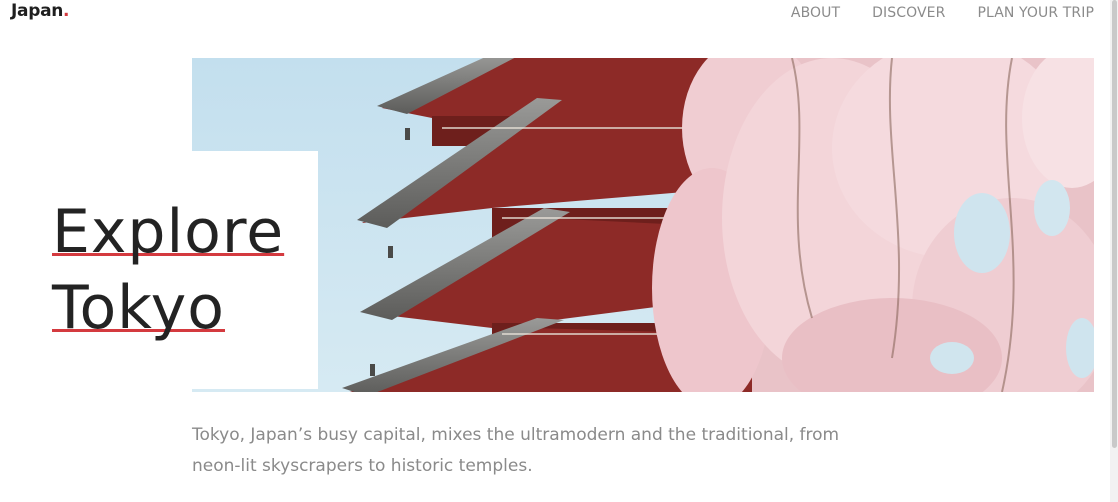 This screenshot has height=502, width=1118. I want to click on hero-title-line-1: Explore, so click(168, 232).